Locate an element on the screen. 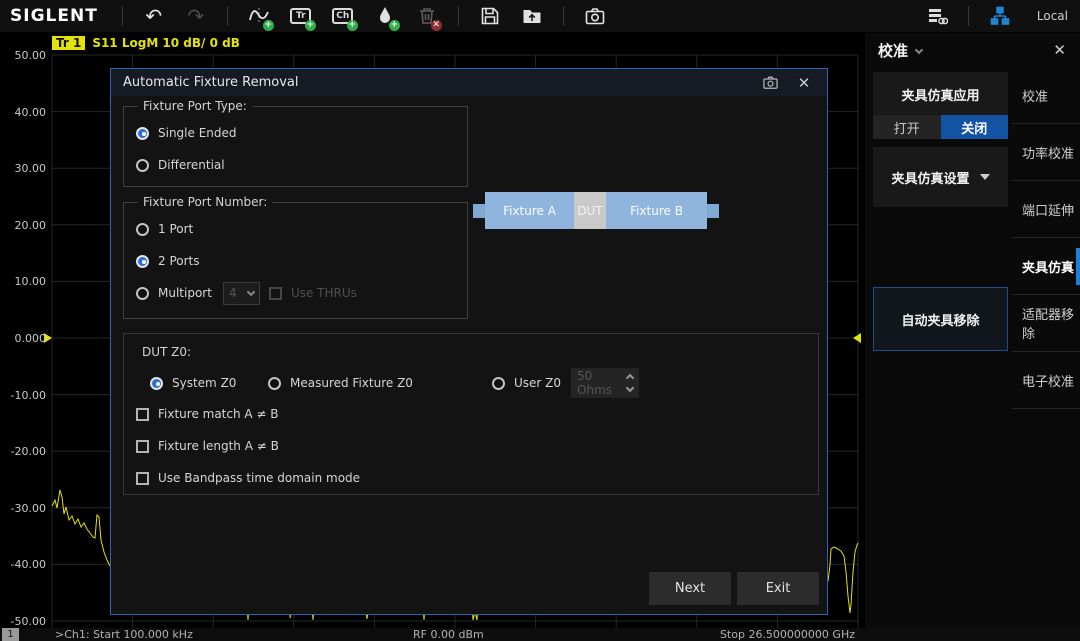  siglent-logo: SIGLENT is located at coordinates (54, 16).